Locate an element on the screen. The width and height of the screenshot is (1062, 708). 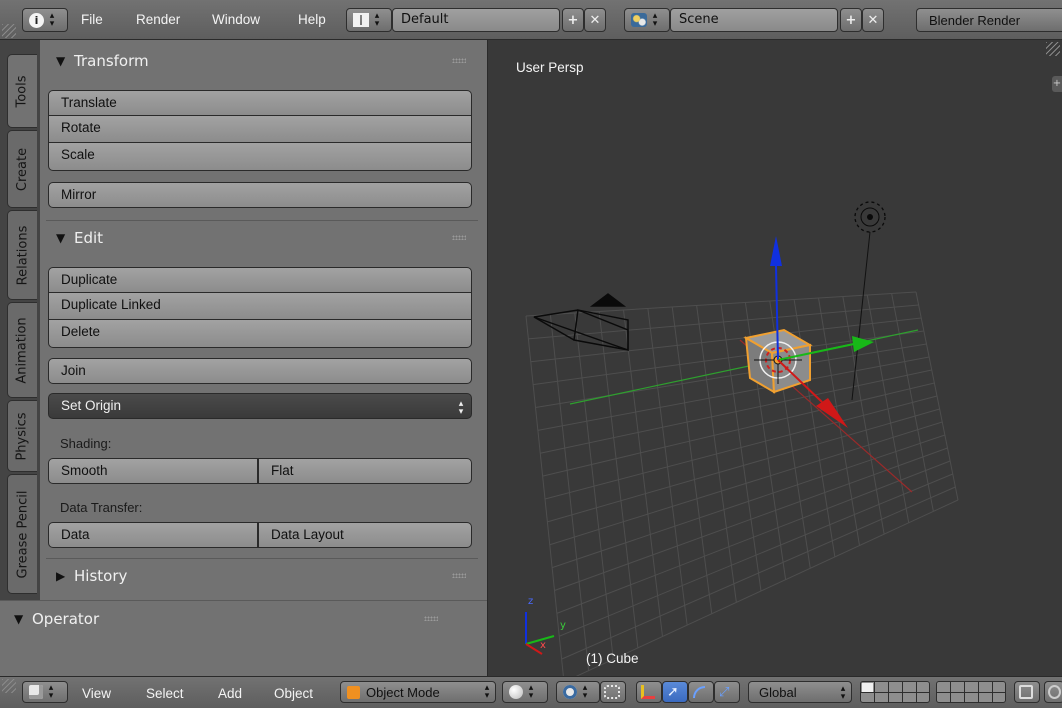
tab-relations: Relations is located at coordinates (22, 255).